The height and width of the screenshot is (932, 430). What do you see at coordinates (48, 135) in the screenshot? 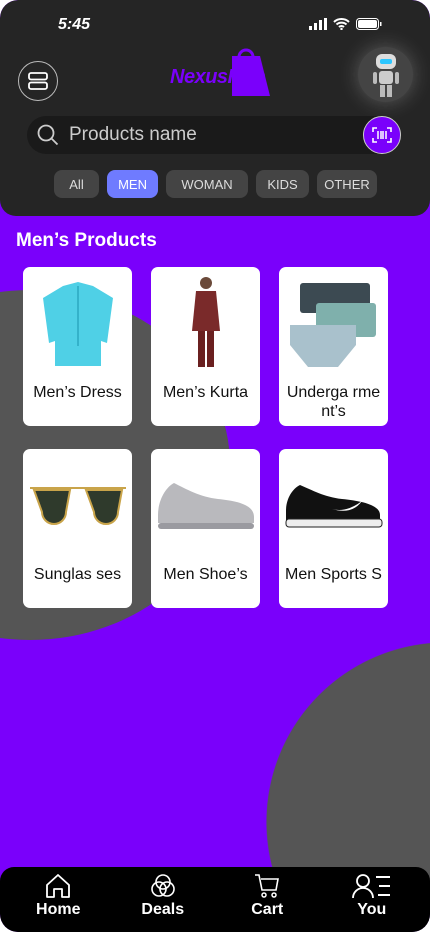
I see `search-icon` at bounding box center [48, 135].